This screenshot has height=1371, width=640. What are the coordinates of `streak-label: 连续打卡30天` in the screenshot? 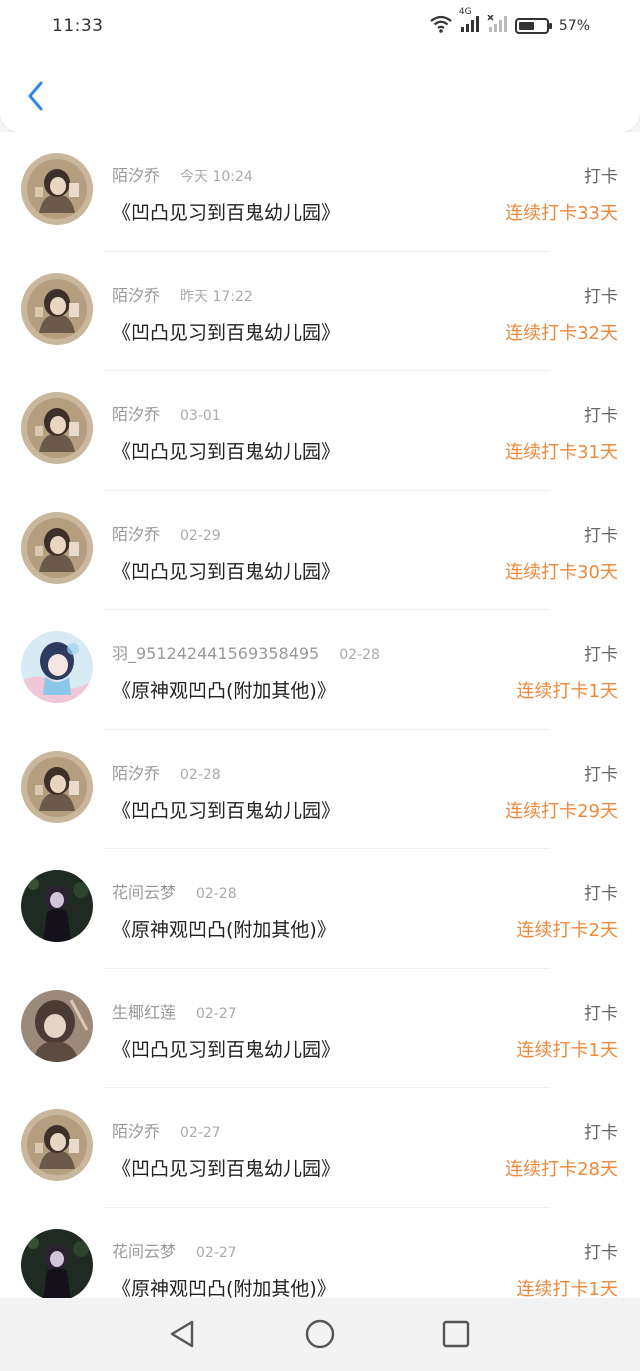 It's located at (561, 572).